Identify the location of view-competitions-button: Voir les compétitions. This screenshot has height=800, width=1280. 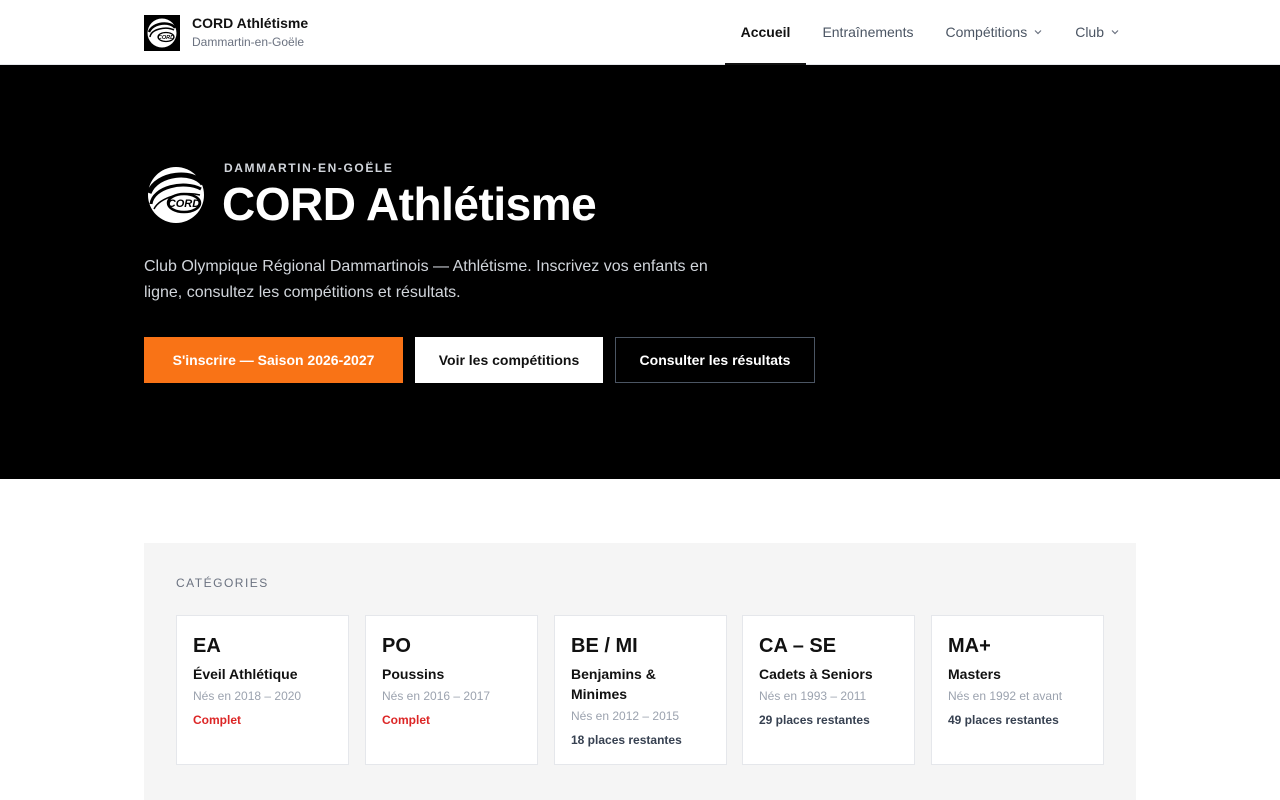
(509, 360).